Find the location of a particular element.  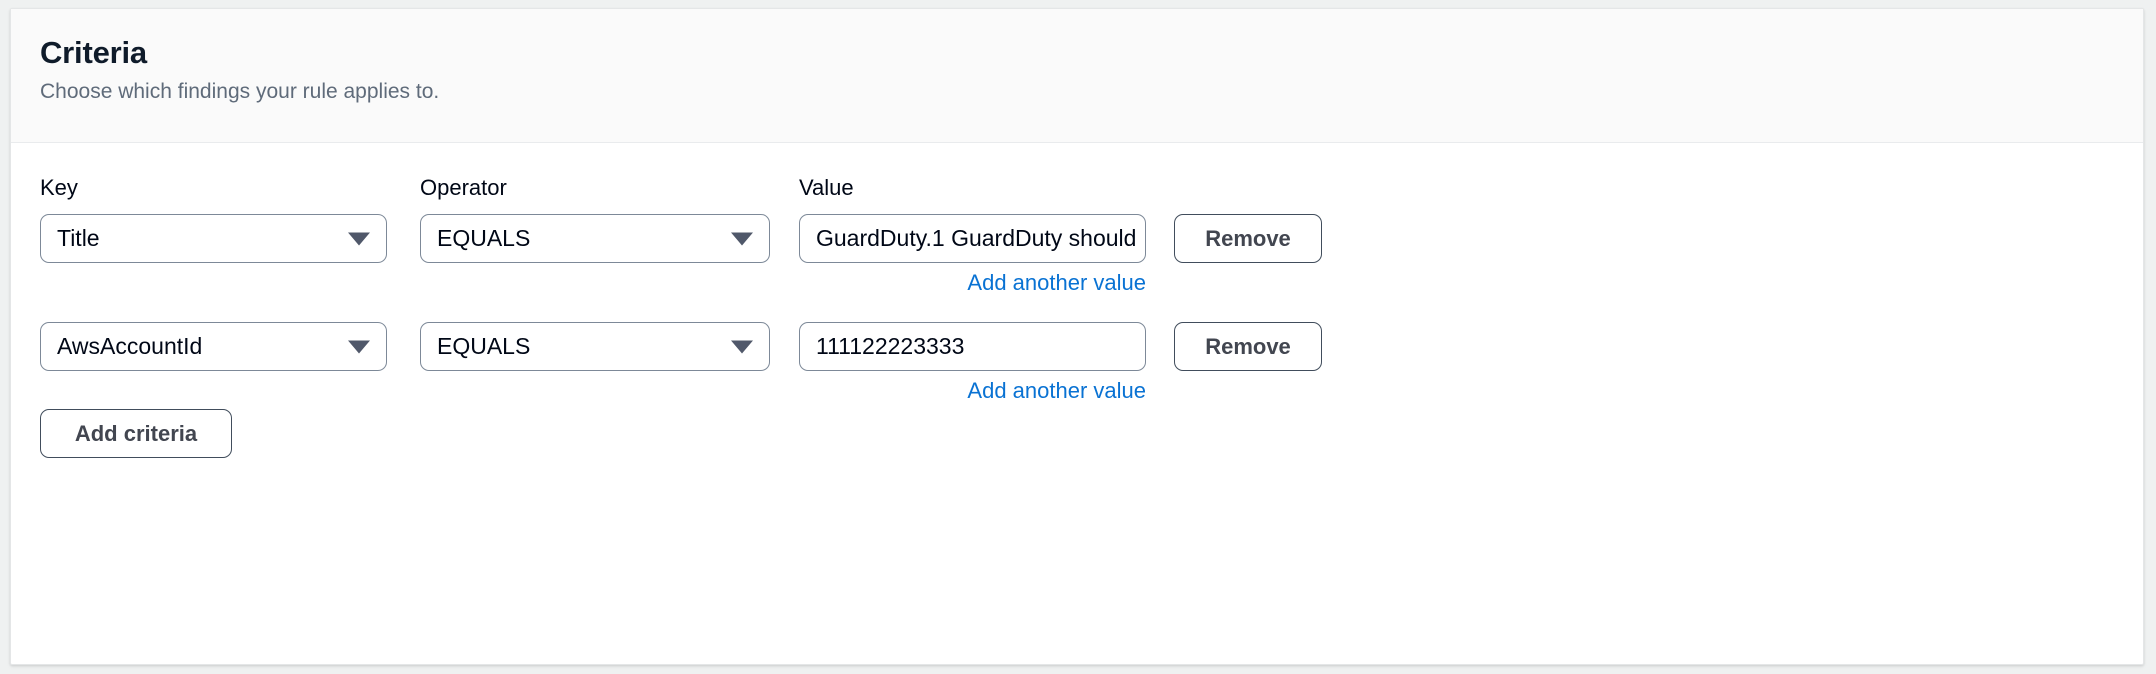

column-header-value: Value is located at coordinates (826, 187).